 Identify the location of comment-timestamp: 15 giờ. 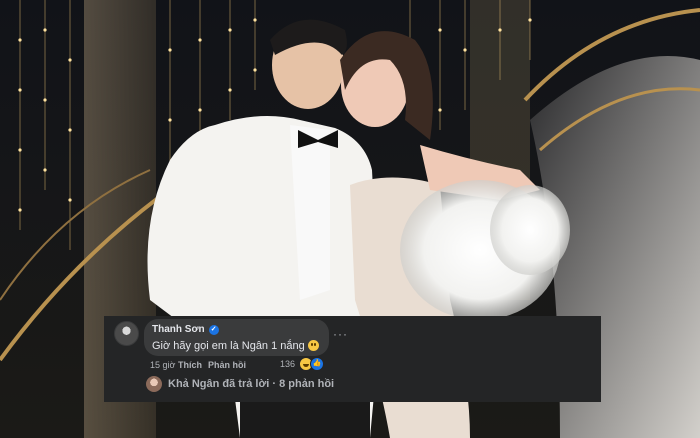
(164, 365).